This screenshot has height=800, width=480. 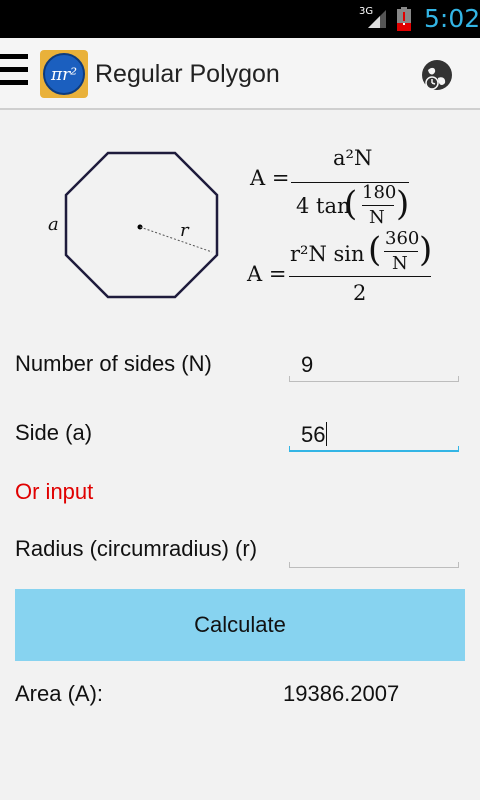 I want to click on radius-label-text: Radius (circumradius) (r), so click(x=136, y=548).